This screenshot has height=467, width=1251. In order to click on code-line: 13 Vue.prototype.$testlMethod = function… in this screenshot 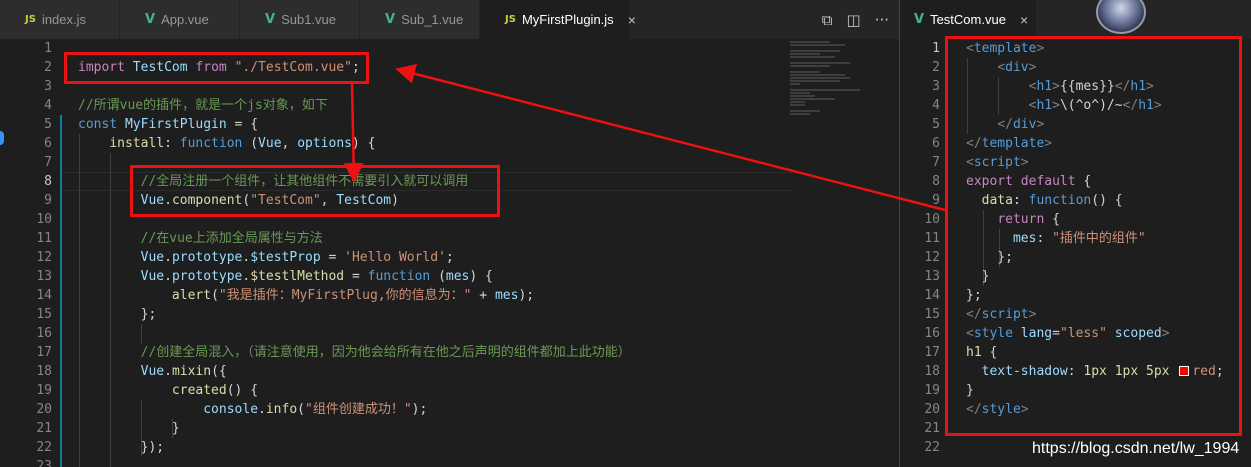, I will do `click(449, 276)`.